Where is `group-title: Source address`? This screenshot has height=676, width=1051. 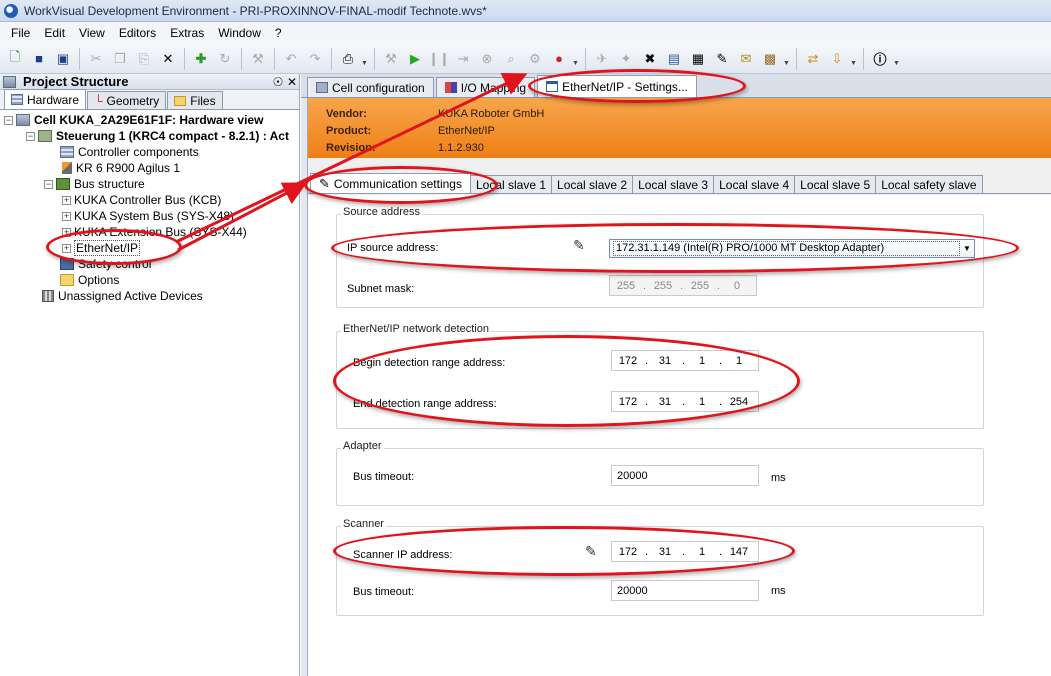
group-title: Source address is located at coordinates (382, 212).